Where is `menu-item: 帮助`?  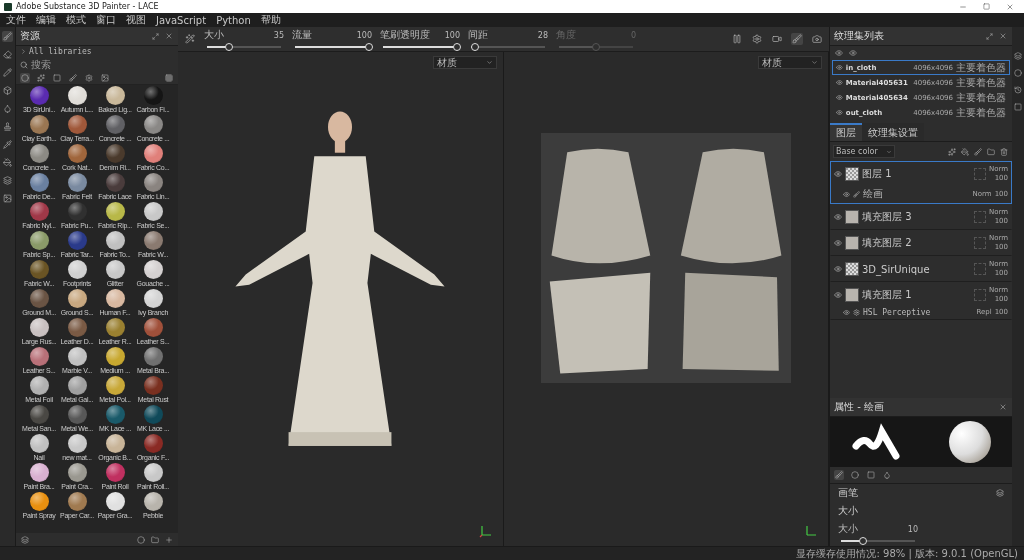 menu-item: 帮助 is located at coordinates (270, 20).